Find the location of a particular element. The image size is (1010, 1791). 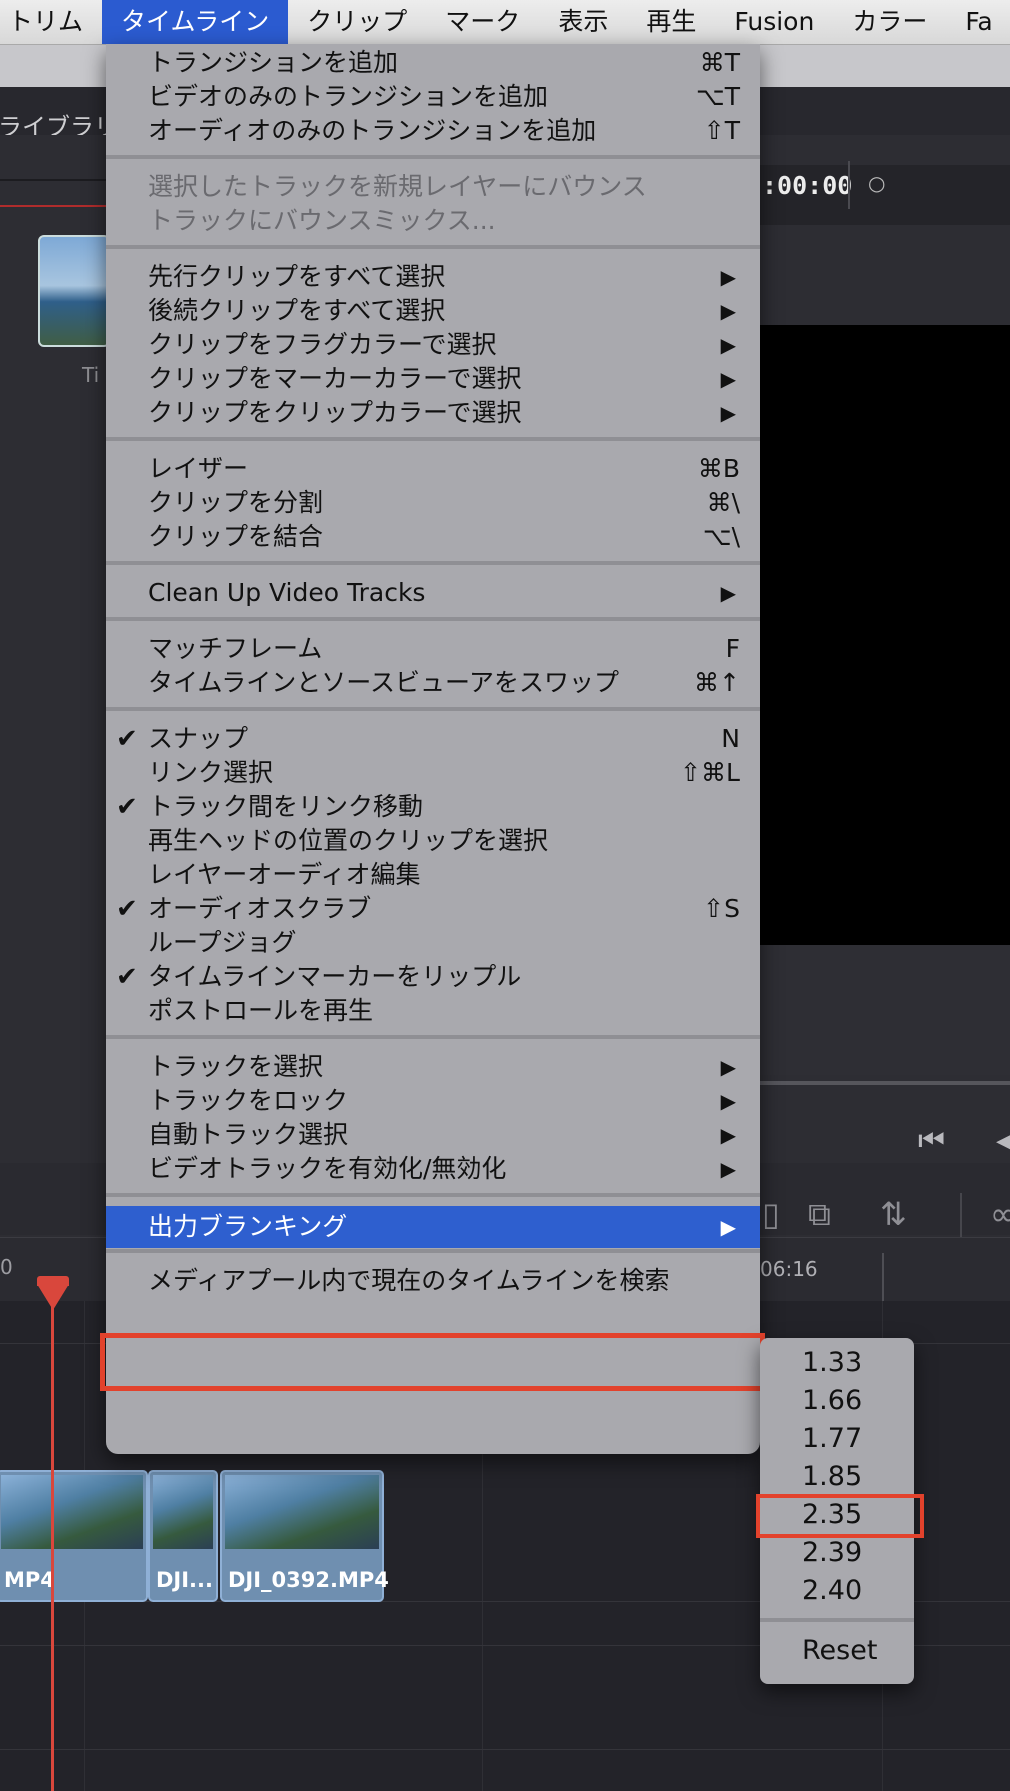

menu-item: ビデオのみのトランジションを追加 ⌥T is located at coordinates (433, 97).